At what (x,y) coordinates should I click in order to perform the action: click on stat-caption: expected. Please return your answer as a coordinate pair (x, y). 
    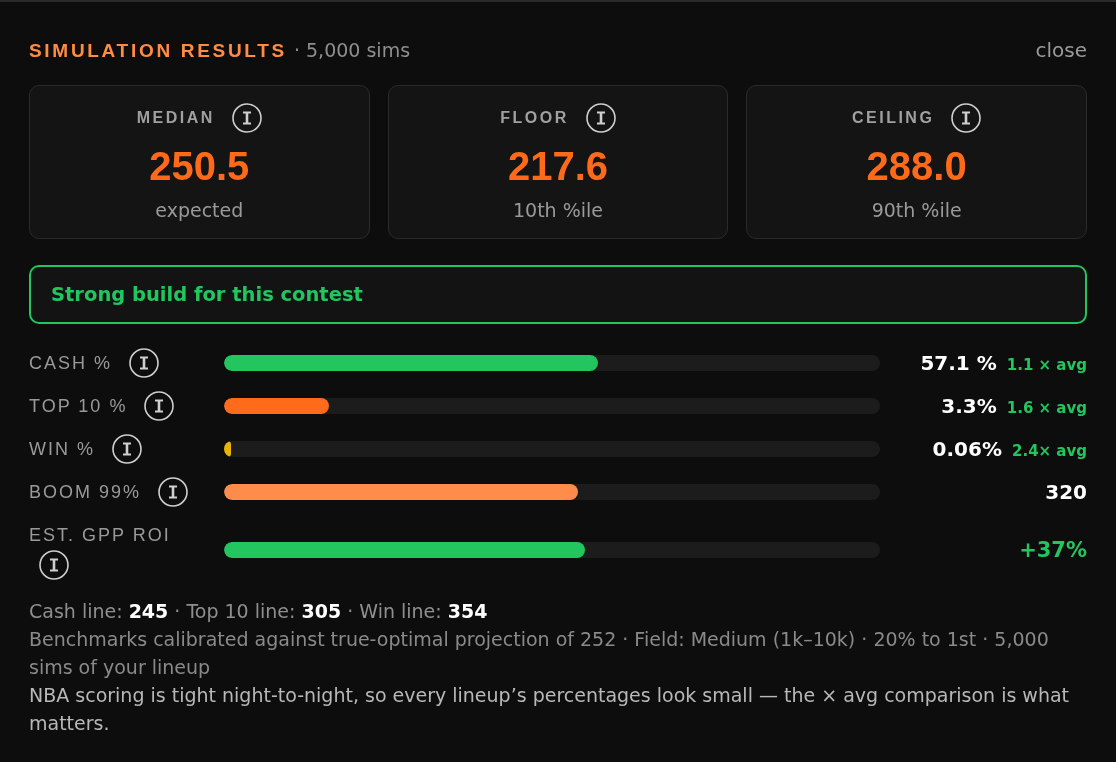
    Looking at the image, I should click on (199, 210).